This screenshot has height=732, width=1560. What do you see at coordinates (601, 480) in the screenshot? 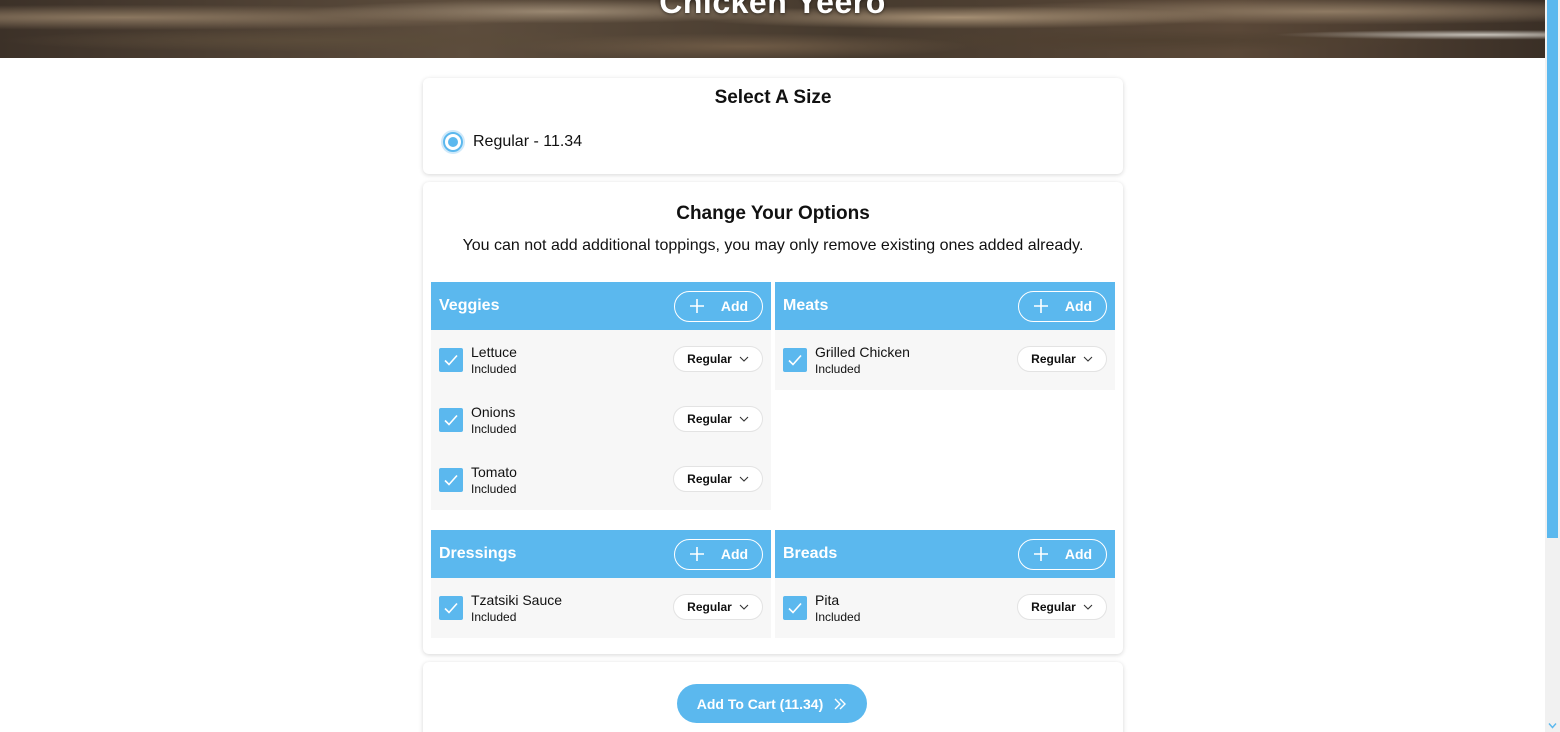
I see `list-item: Tomato Included Regular` at bounding box center [601, 480].